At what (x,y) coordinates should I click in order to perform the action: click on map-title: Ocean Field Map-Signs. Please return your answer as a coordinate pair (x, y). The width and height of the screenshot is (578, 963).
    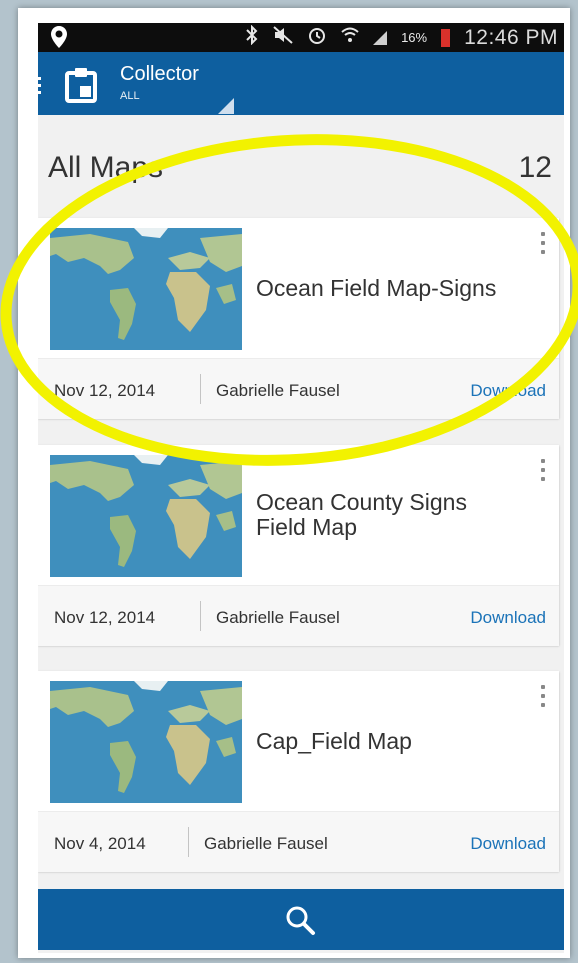
    Looking at the image, I should click on (381, 288).